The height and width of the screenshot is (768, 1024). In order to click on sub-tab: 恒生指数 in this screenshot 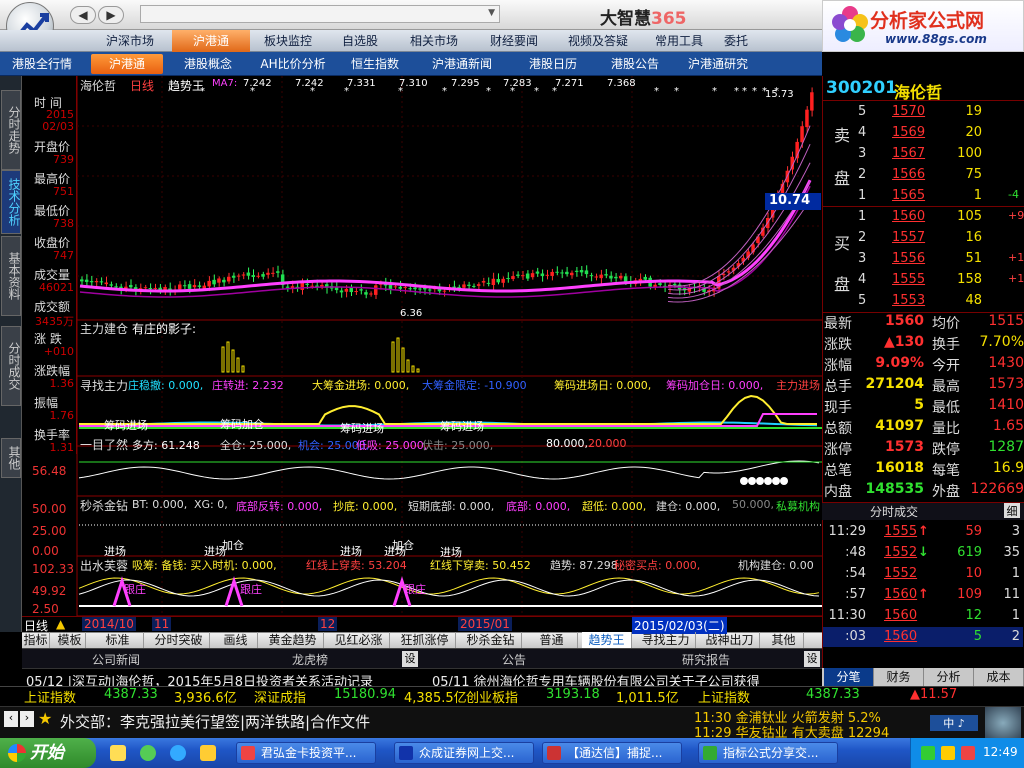, I will do `click(375, 64)`.